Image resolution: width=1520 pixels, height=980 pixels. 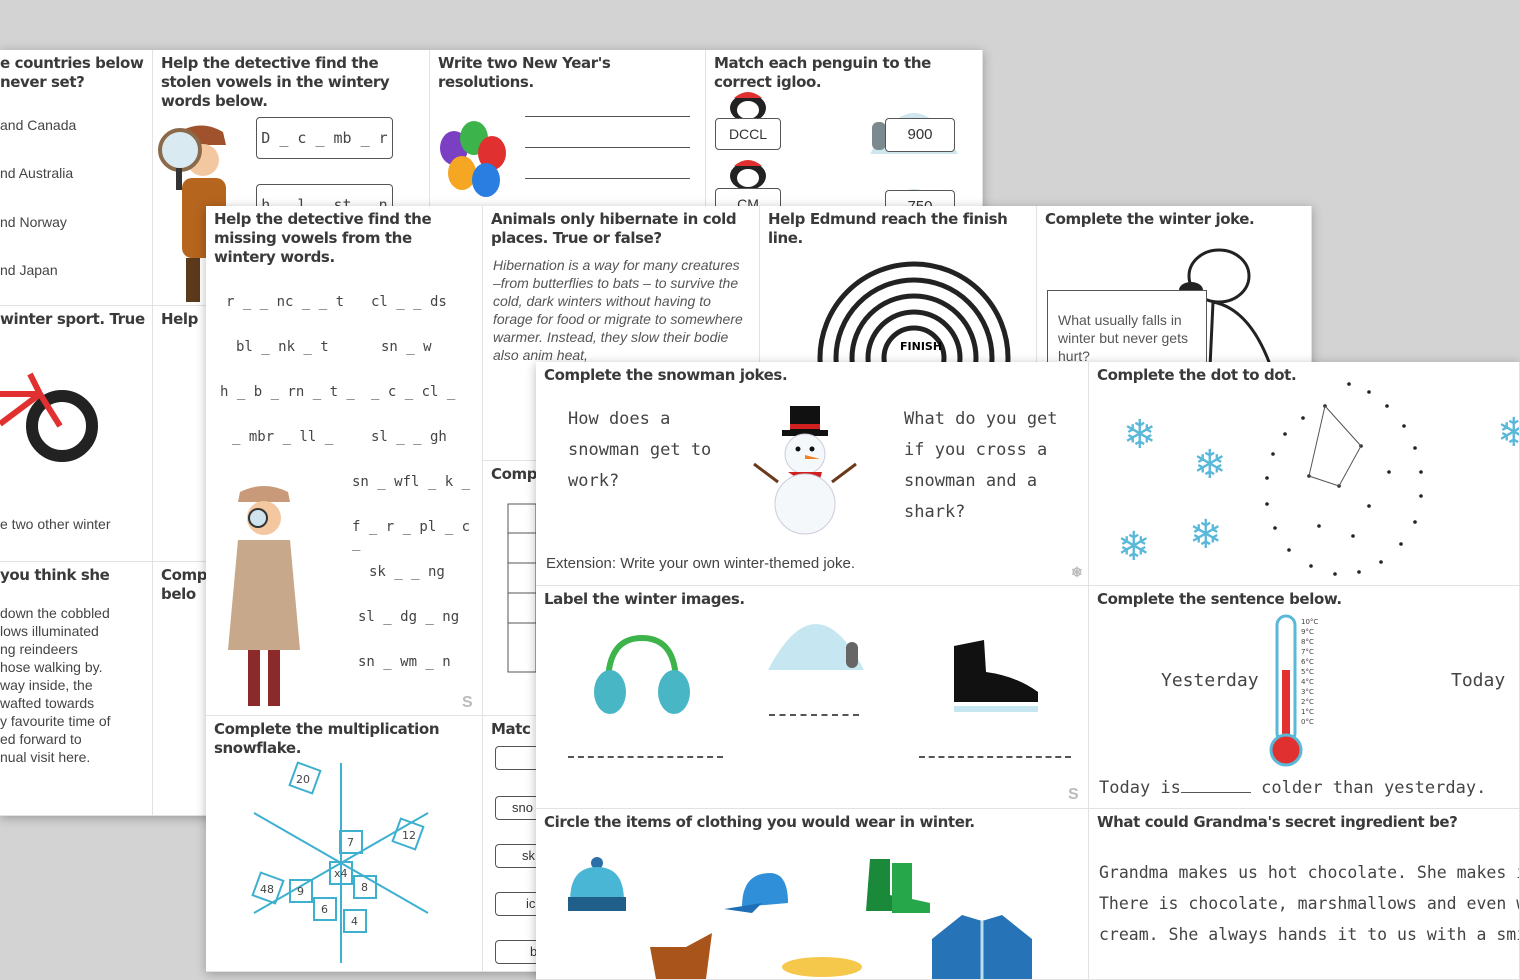 What do you see at coordinates (1478, 680) in the screenshot?
I see `today-label: Today` at bounding box center [1478, 680].